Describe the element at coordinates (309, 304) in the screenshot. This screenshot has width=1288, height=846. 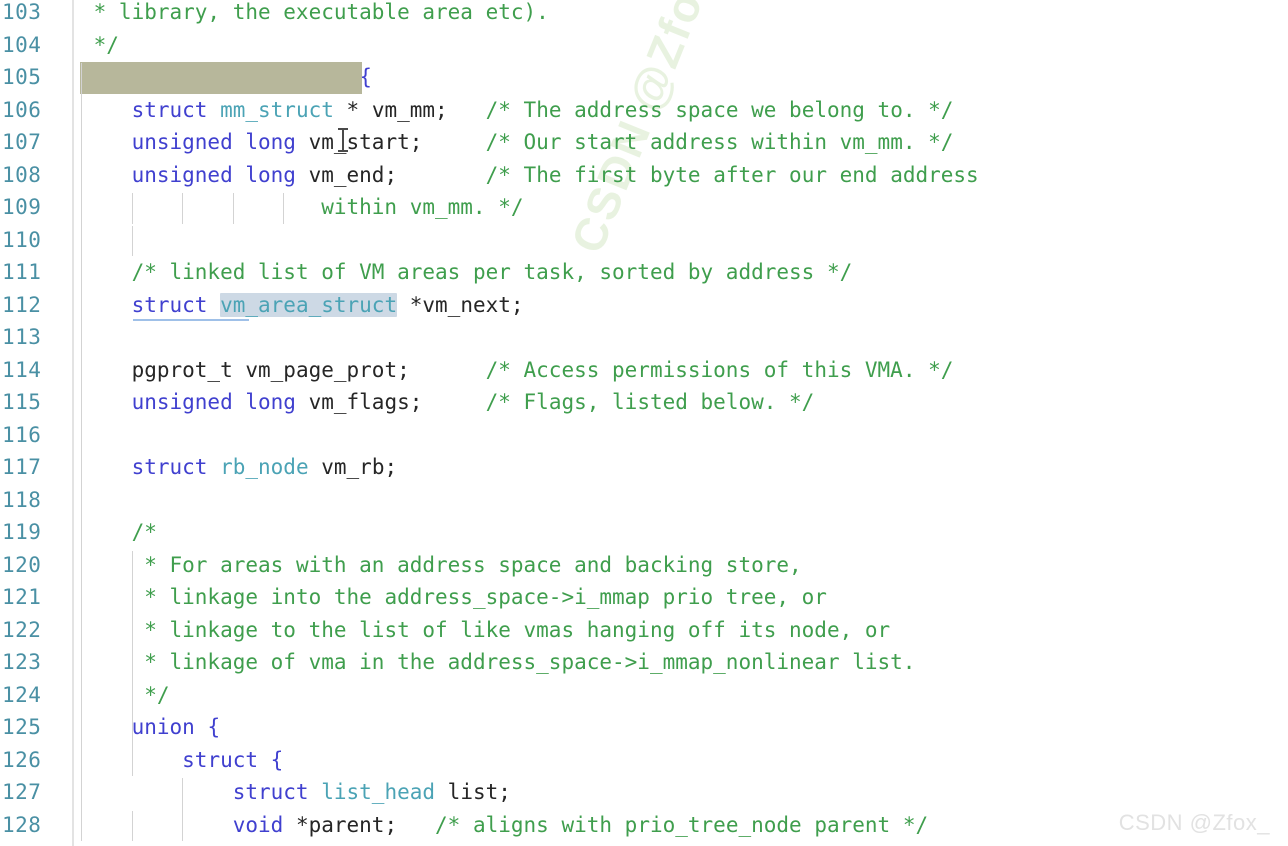
I see `type-token: vm_area_struct` at that location.